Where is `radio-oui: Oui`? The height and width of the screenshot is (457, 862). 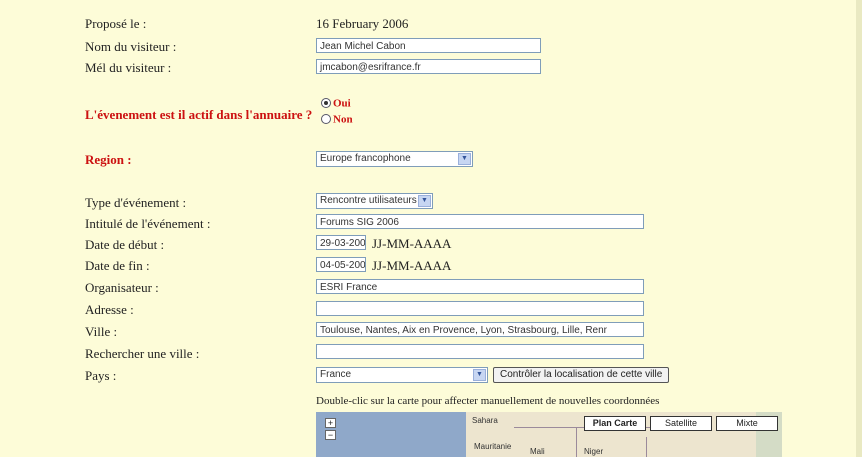
radio-oui: Oui is located at coordinates (336, 103).